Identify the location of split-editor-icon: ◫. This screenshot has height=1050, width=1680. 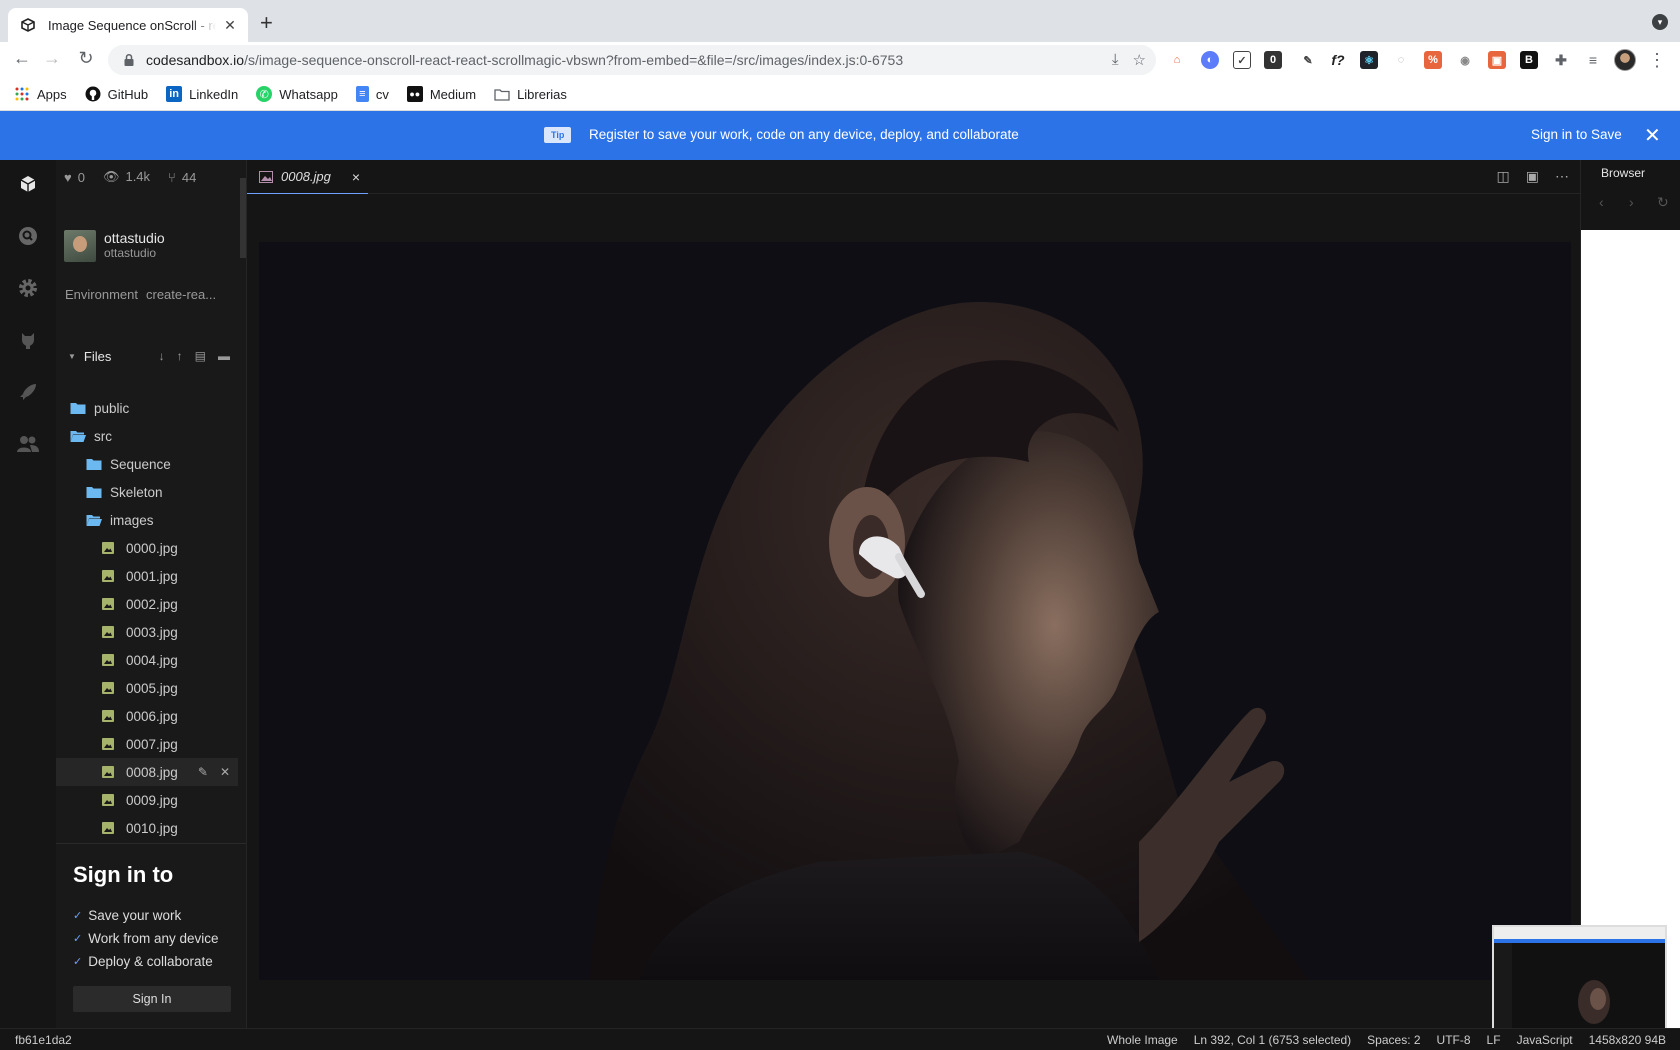
(1503, 176).